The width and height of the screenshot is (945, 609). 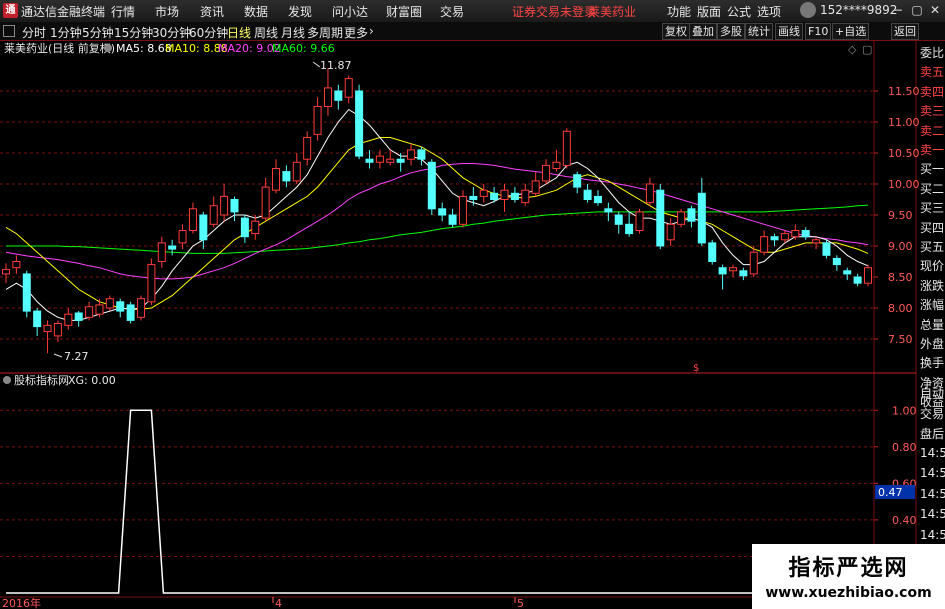 I want to click on user-account: 152****9892, so click(x=858, y=10).